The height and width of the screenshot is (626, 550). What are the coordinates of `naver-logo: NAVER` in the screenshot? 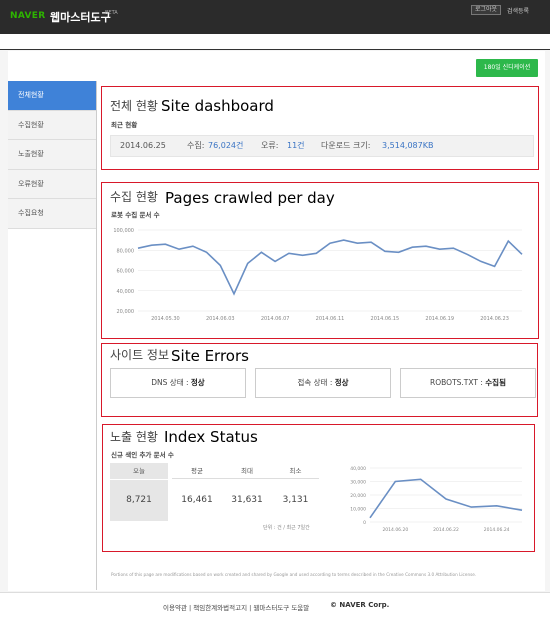 It's located at (27, 16).